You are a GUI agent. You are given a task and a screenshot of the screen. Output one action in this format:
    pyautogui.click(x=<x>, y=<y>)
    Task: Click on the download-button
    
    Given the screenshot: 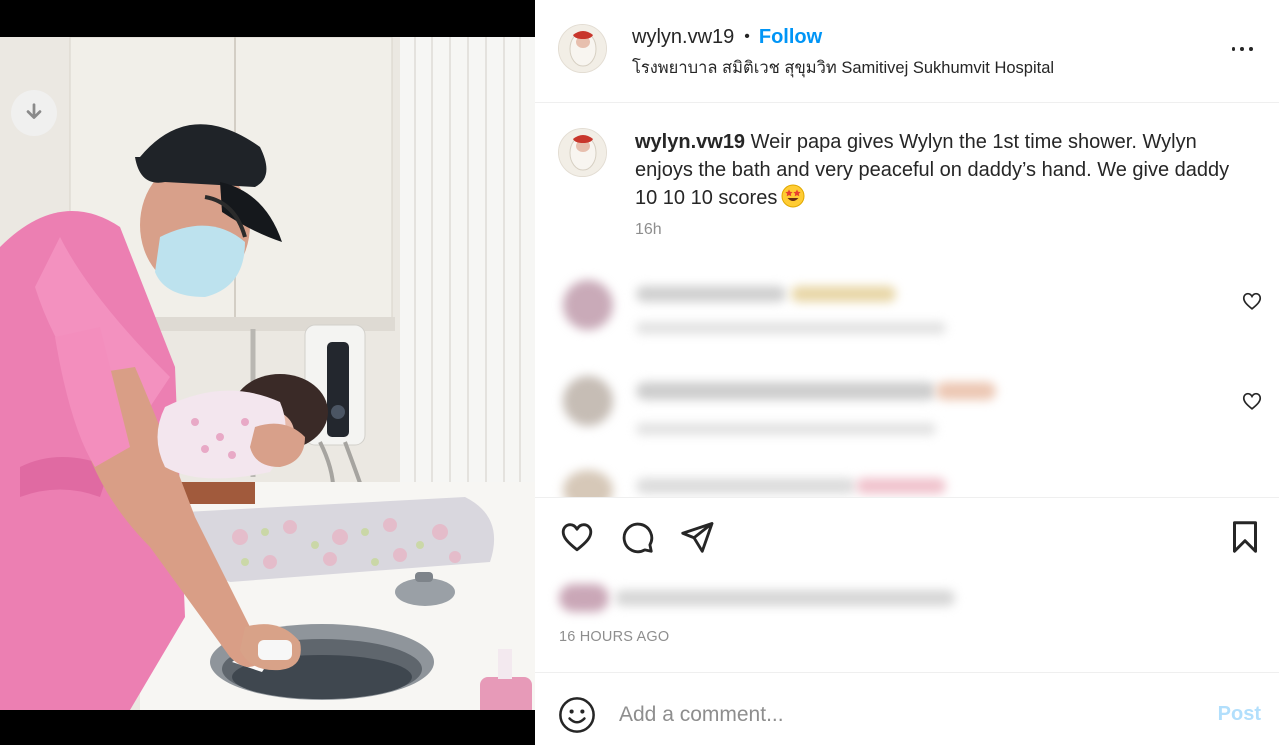 What is the action you would take?
    pyautogui.click(x=34, y=113)
    